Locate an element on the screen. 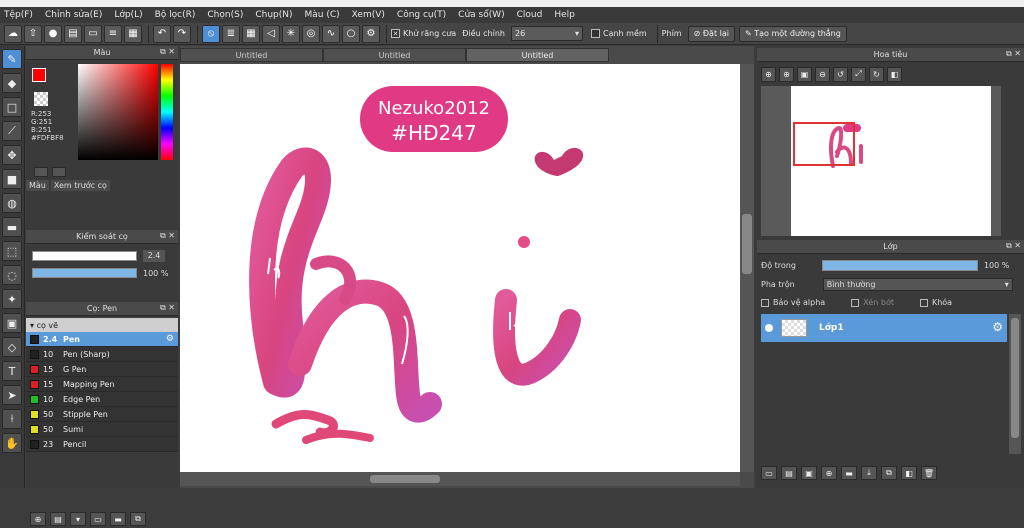 This screenshot has width=1024, height=528. new-halftone-layer-icon: ▤ is located at coordinates (789, 473).